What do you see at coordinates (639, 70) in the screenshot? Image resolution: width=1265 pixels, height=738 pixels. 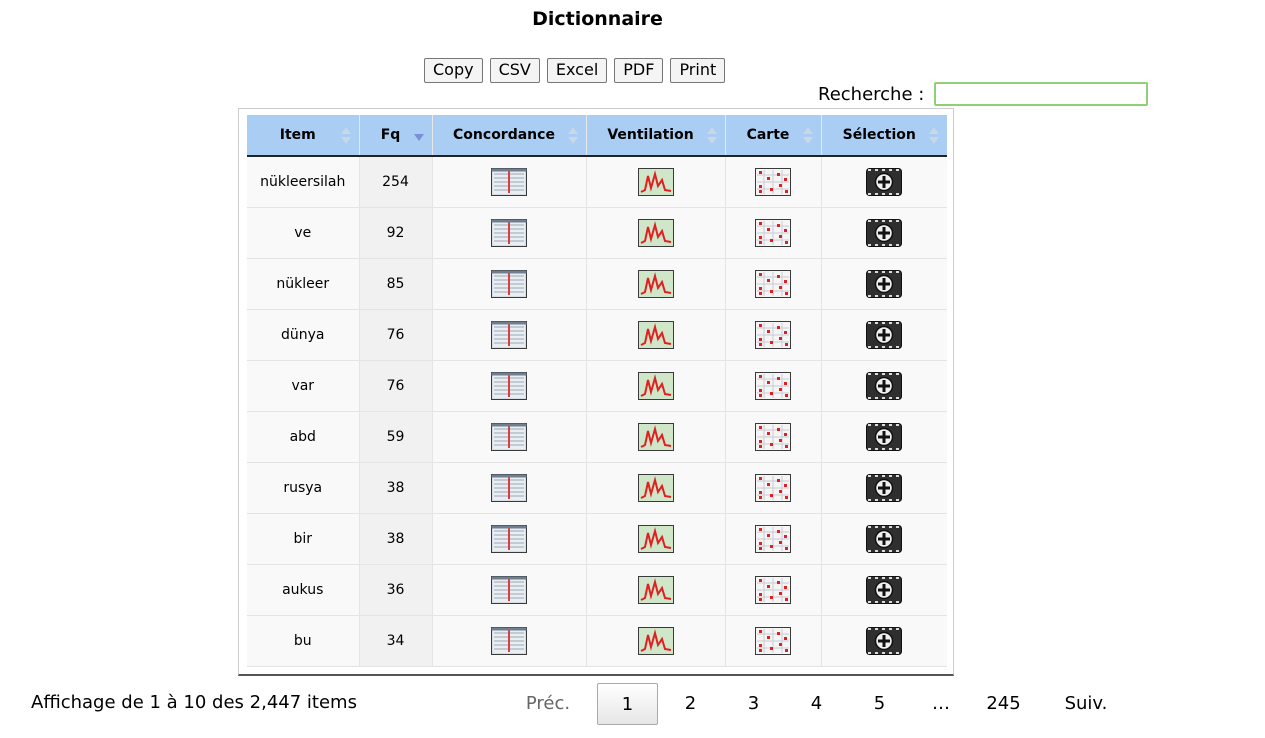 I see `pdf-button: PDF` at bounding box center [639, 70].